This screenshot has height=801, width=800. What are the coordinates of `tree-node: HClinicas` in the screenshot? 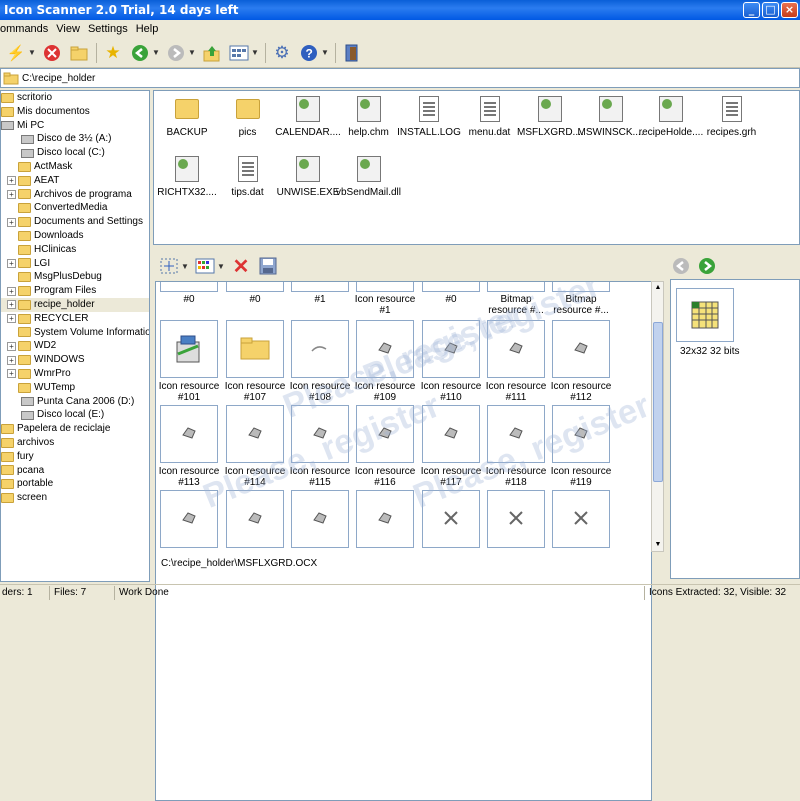 It's located at (75, 250).